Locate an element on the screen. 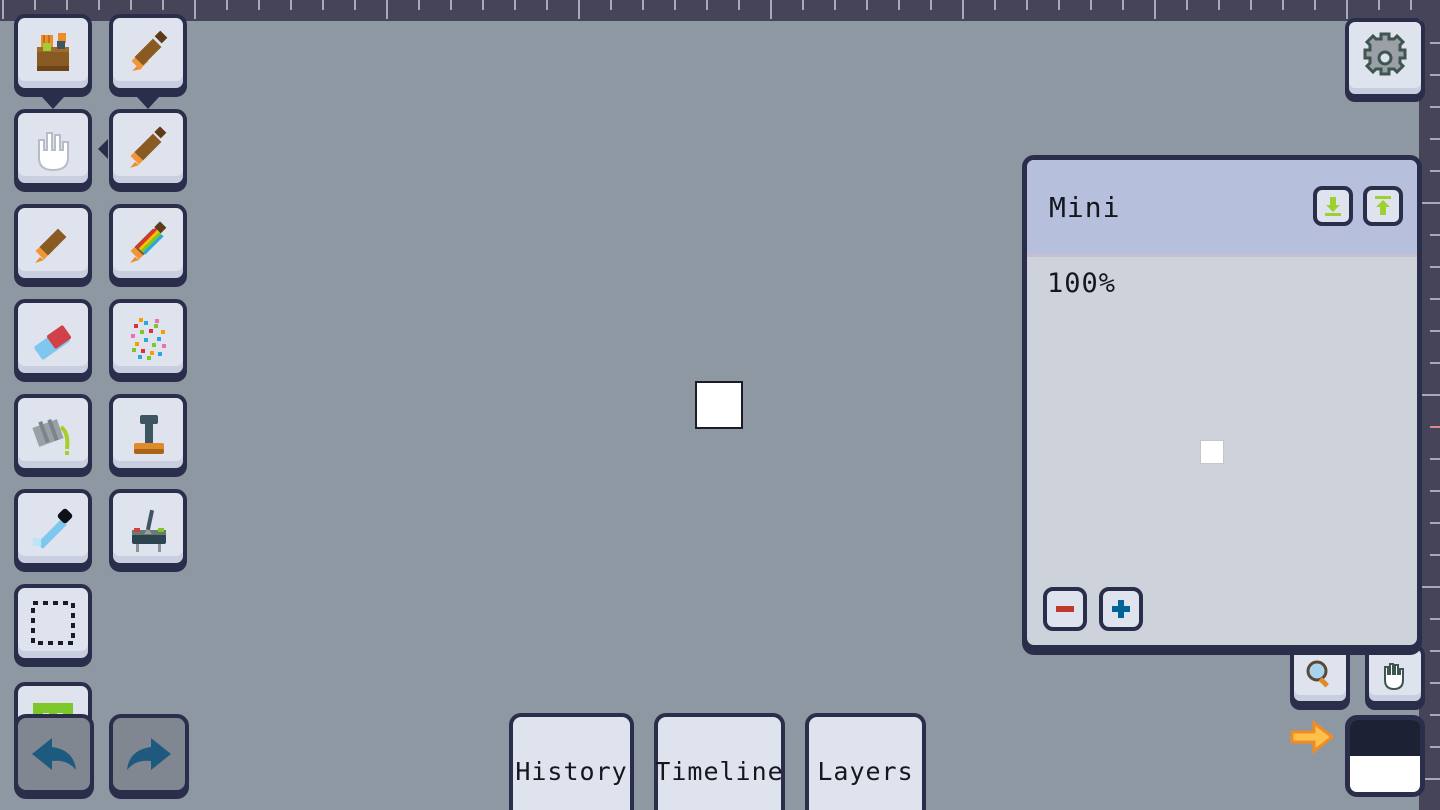 The height and width of the screenshot is (810, 1440). tab-history: History is located at coordinates (571, 761).